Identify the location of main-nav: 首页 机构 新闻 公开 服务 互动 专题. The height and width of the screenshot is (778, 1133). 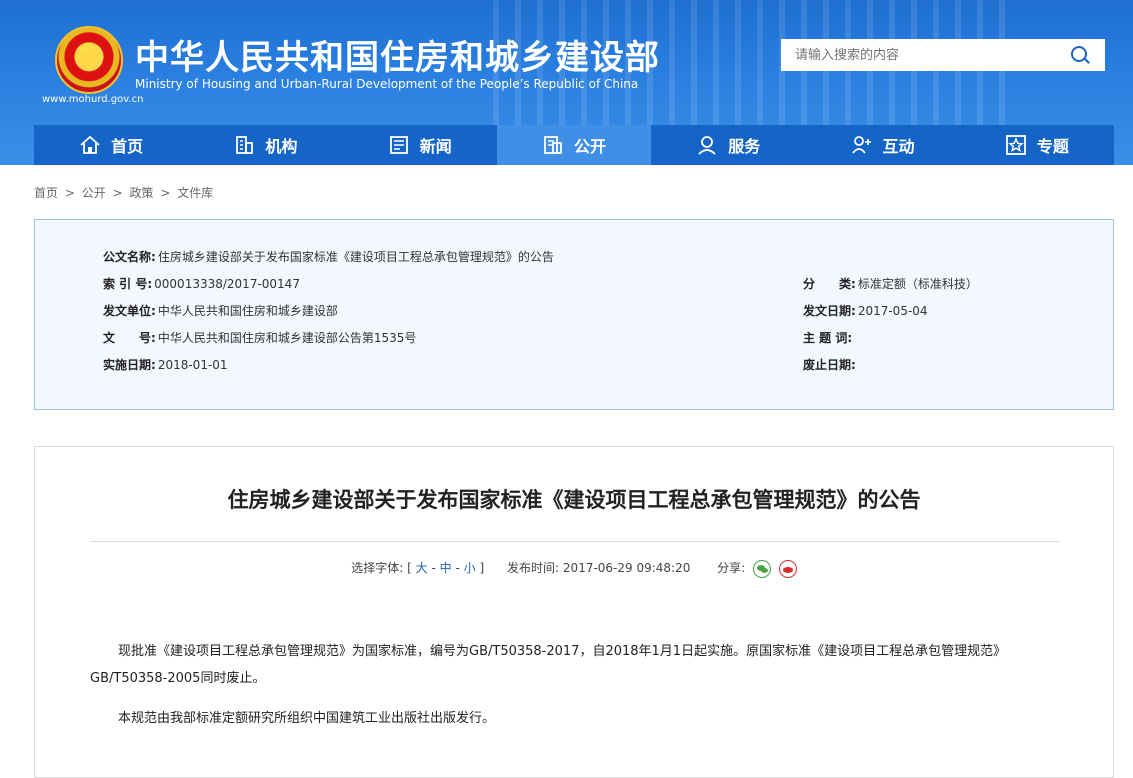
(574, 145).